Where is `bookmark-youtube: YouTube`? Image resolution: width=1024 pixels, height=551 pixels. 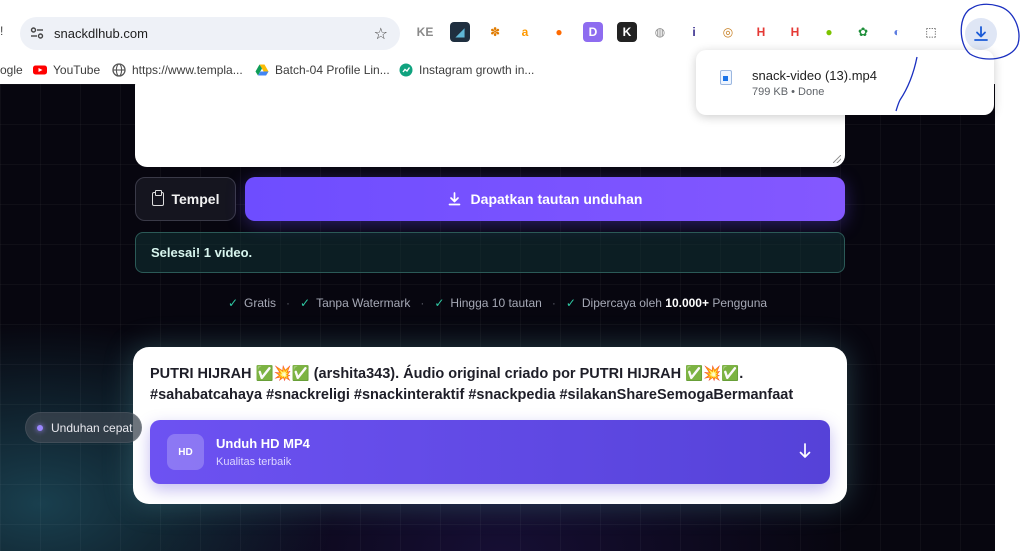
bookmark-youtube: YouTube is located at coordinates (66, 70).